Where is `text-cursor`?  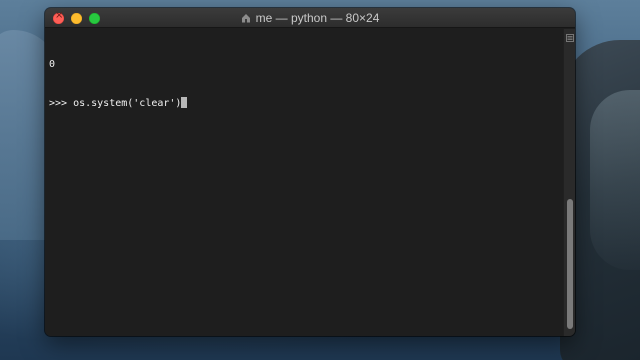 text-cursor is located at coordinates (184, 102).